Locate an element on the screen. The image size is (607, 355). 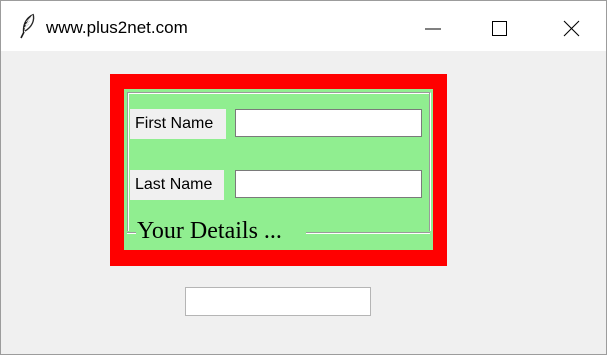
last-name-label: Last Name is located at coordinates (177, 185).